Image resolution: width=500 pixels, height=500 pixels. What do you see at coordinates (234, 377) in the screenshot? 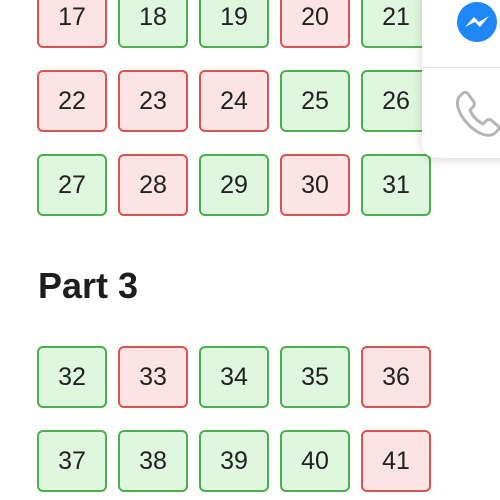
I see `question-34-box: 34` at bounding box center [234, 377].